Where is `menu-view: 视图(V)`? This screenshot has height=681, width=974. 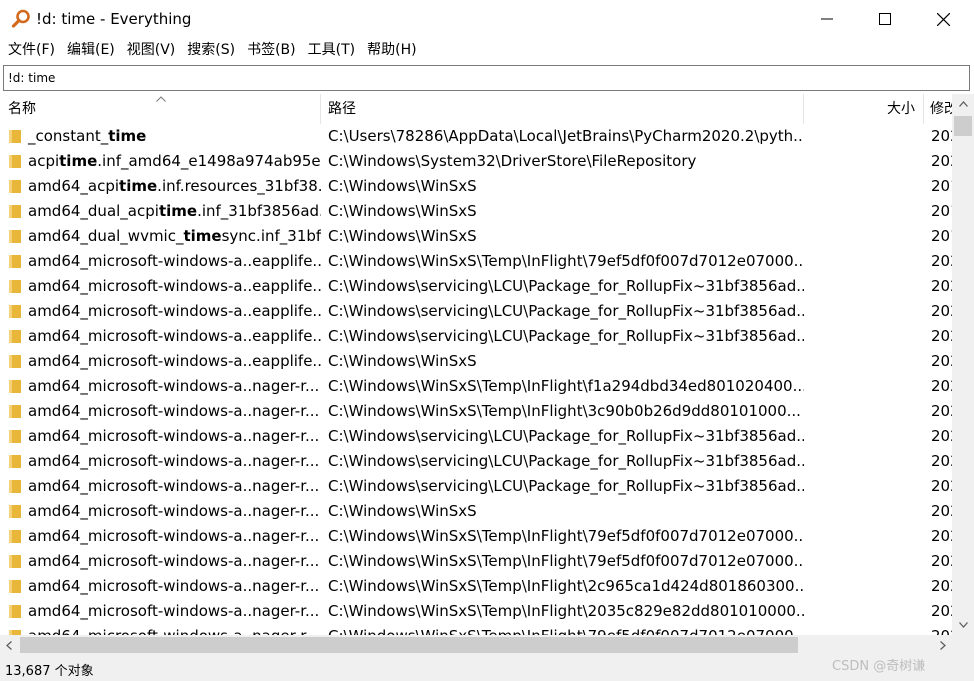
menu-view: 视图(V) is located at coordinates (151, 50).